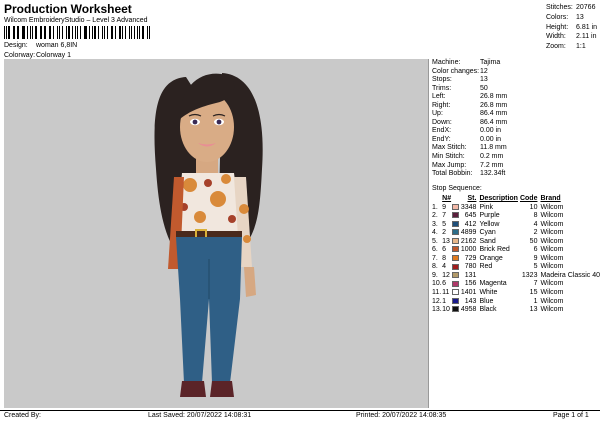  What do you see at coordinates (444, 267) in the screenshot?
I see `row-needle: 4` at bounding box center [444, 267].